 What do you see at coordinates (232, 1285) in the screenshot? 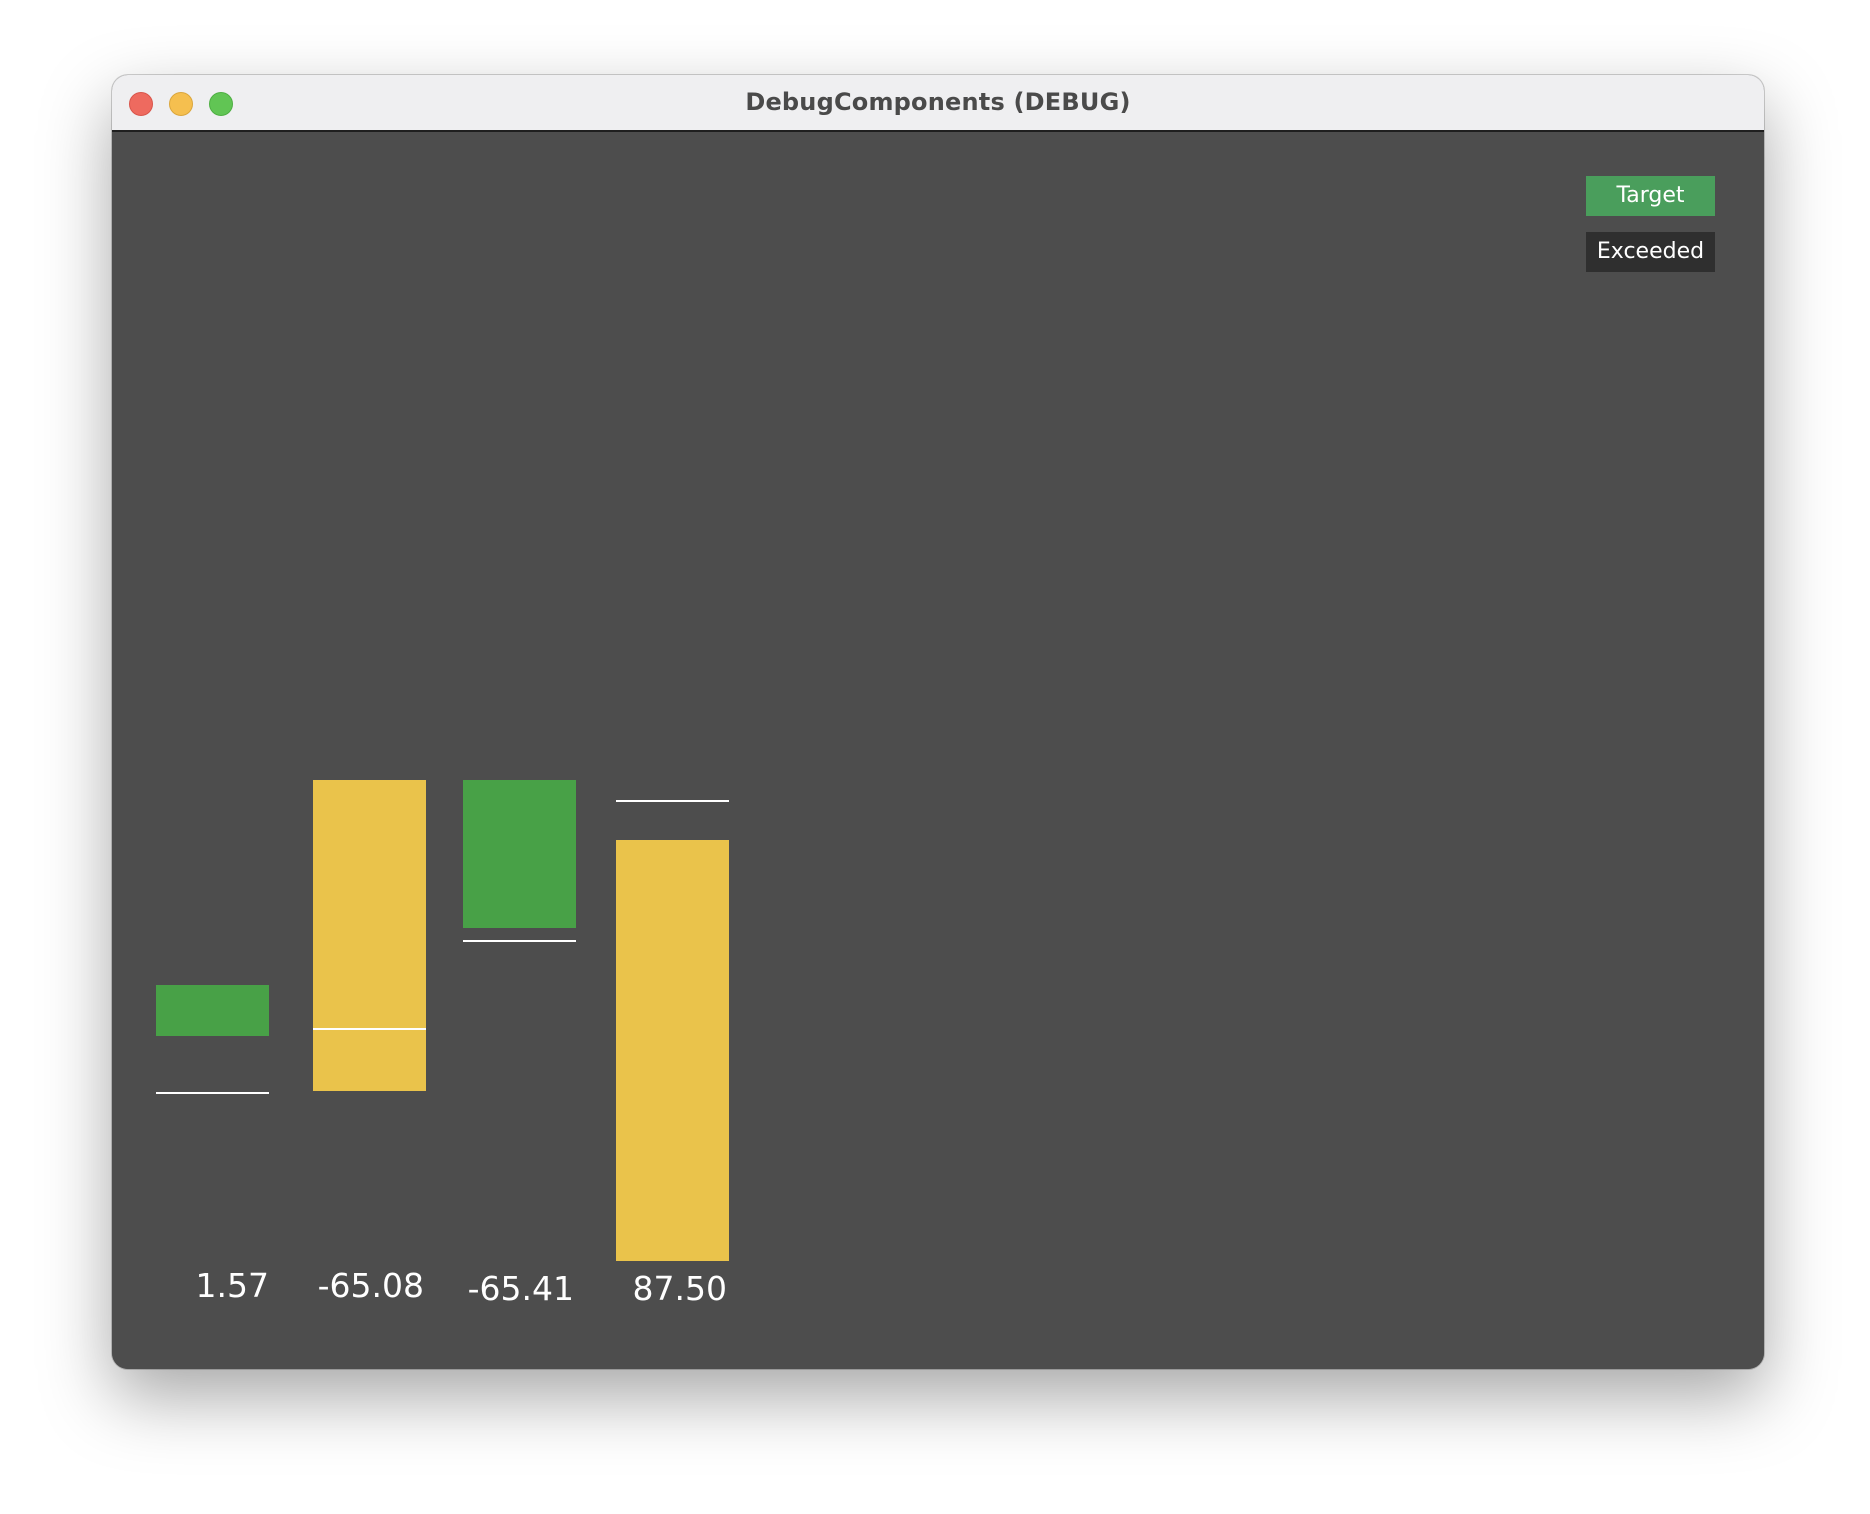
I see `bar-1-label: 1.57` at bounding box center [232, 1285].